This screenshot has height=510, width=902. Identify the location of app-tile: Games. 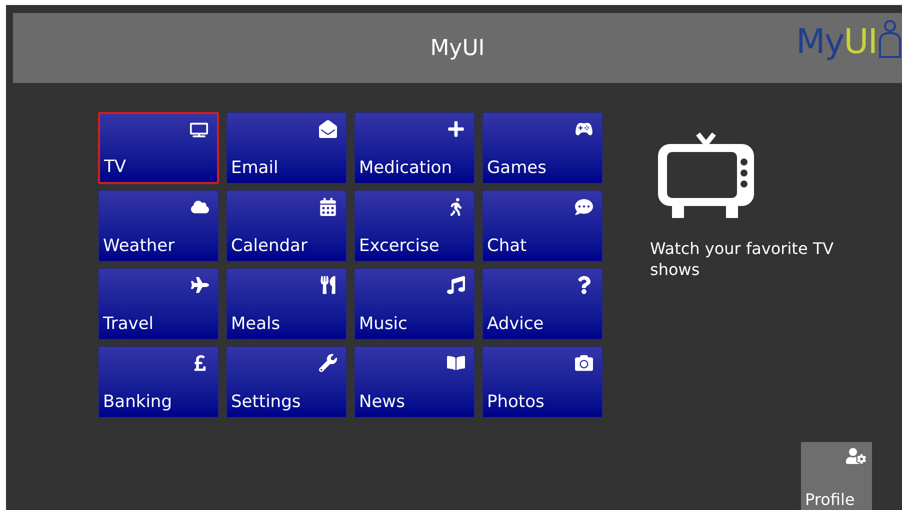
(542, 148).